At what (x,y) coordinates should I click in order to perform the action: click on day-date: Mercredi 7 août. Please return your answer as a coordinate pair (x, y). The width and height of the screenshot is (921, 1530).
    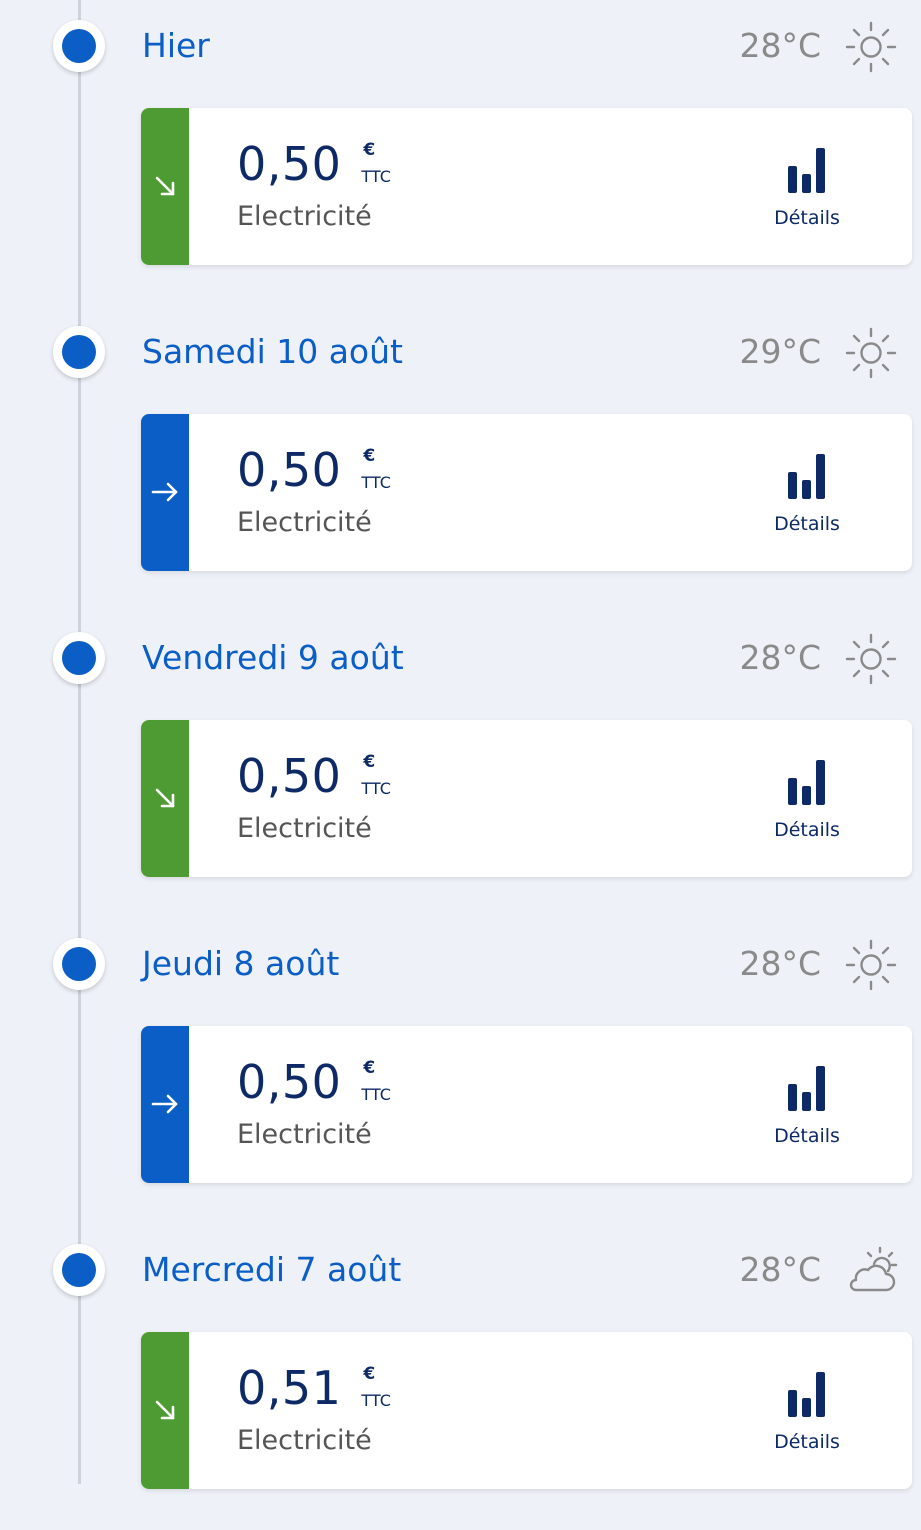
    Looking at the image, I should click on (272, 1269).